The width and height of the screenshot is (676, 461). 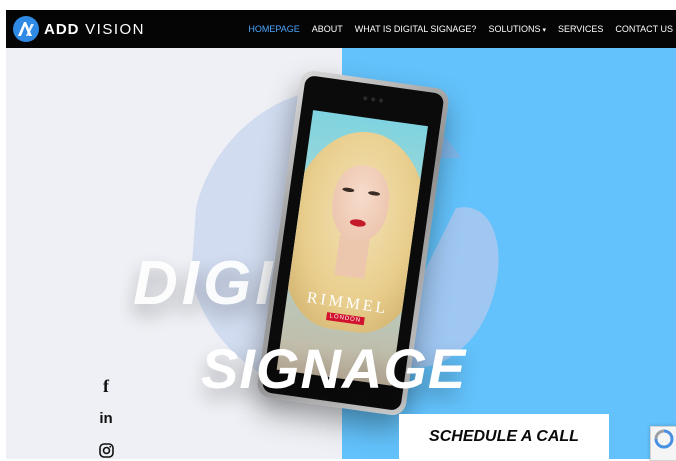 What do you see at coordinates (273, 29) in the screenshot?
I see `nav-homepage: HOMEPAGE` at bounding box center [273, 29].